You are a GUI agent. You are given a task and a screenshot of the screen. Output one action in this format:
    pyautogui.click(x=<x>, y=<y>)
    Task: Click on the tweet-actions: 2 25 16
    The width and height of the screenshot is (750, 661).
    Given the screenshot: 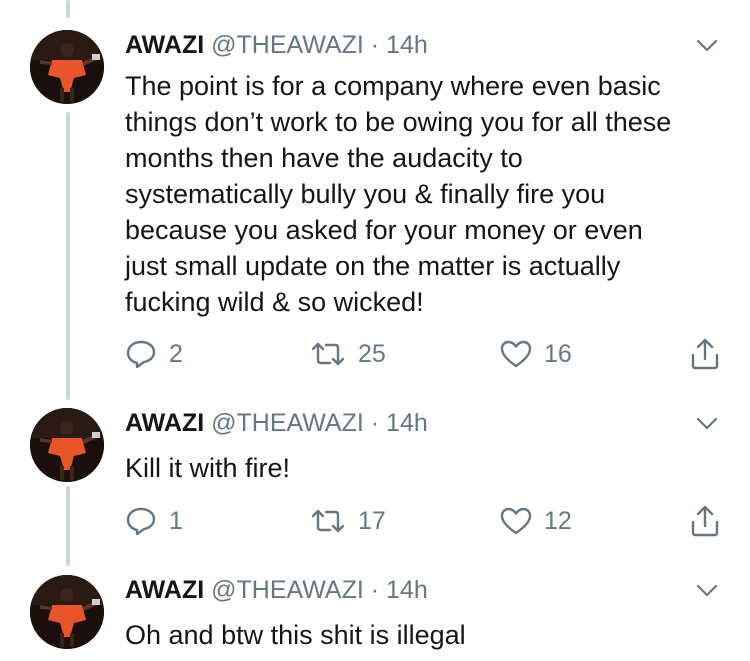 What is the action you would take?
    pyautogui.click(x=425, y=354)
    